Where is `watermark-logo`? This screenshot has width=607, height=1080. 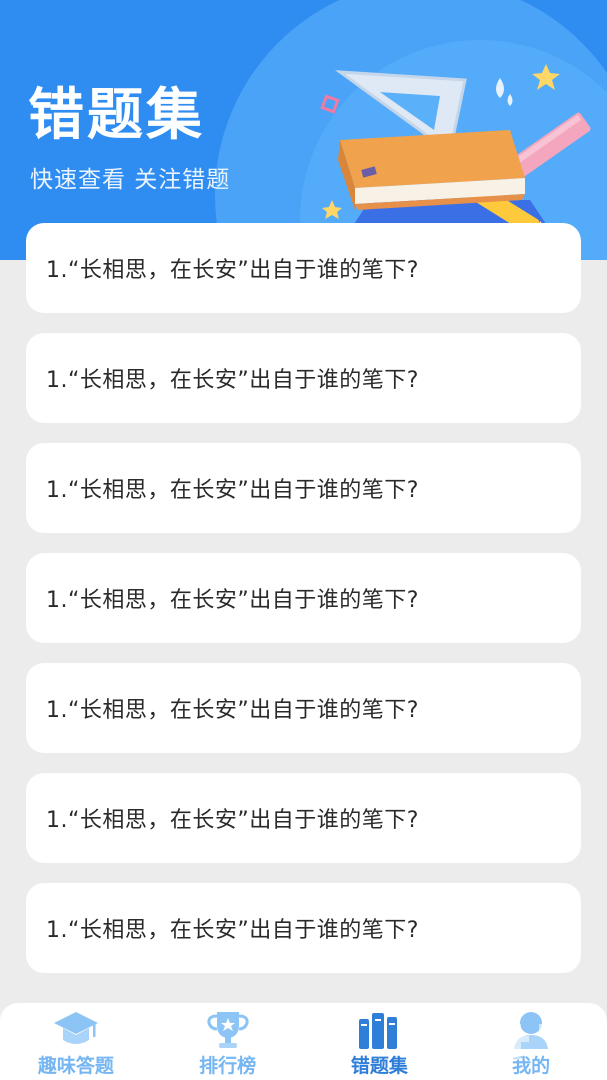
watermark-logo is located at coordinates (528, 1042).